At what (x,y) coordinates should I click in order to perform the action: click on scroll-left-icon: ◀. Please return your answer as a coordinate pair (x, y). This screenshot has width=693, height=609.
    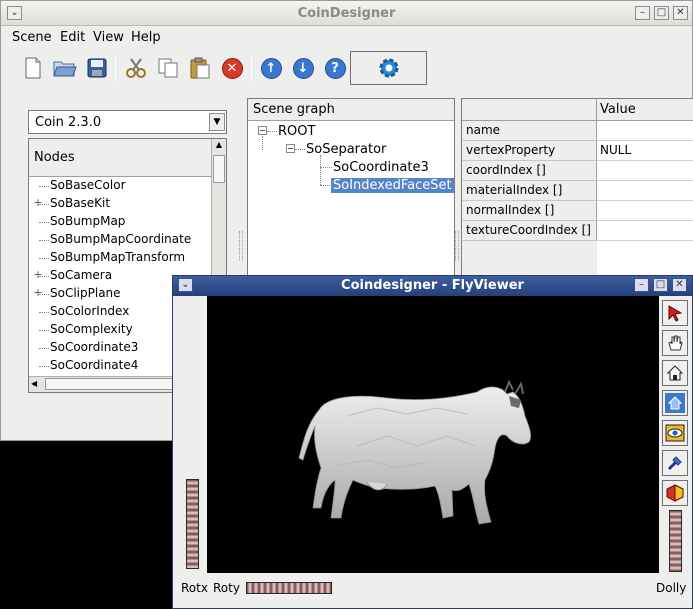
    Looking at the image, I should click on (34, 383).